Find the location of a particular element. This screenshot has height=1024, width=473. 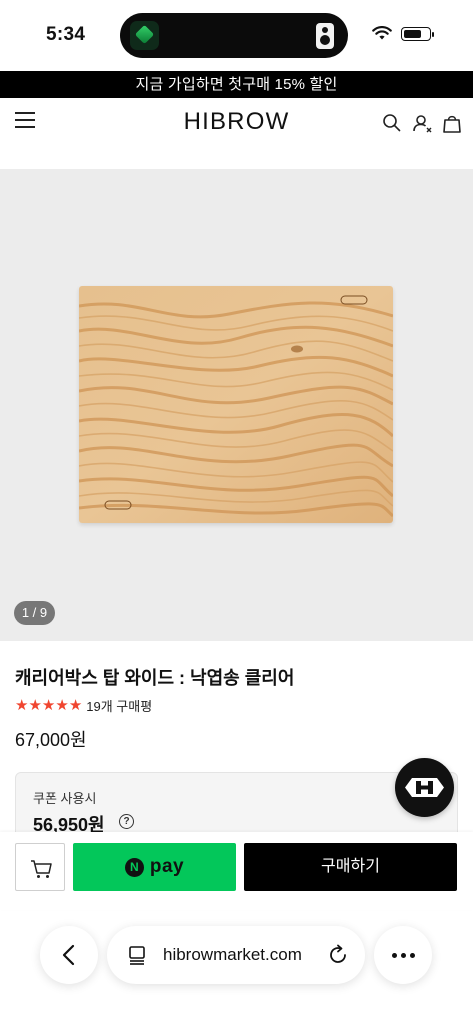

hibrow-h-logo-icon is located at coordinates (424, 787).